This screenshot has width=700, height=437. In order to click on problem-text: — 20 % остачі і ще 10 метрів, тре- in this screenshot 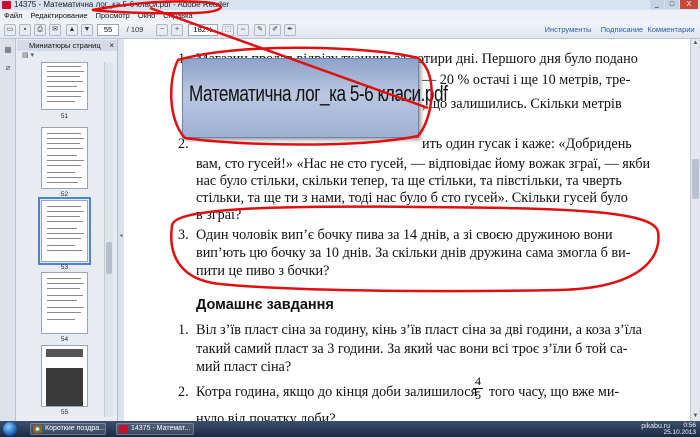, I will do `click(526, 80)`.